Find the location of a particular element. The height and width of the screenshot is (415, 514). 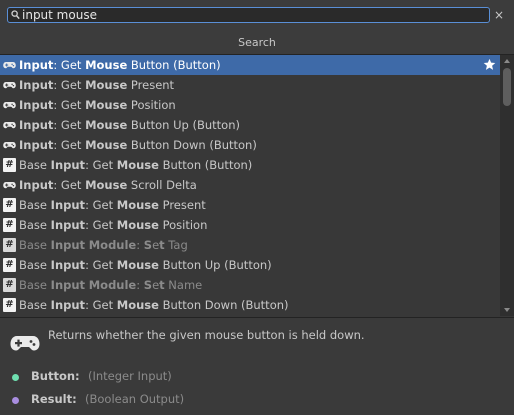

result-row: Input: Get Mouse Button Up (Button) is located at coordinates (250, 125).